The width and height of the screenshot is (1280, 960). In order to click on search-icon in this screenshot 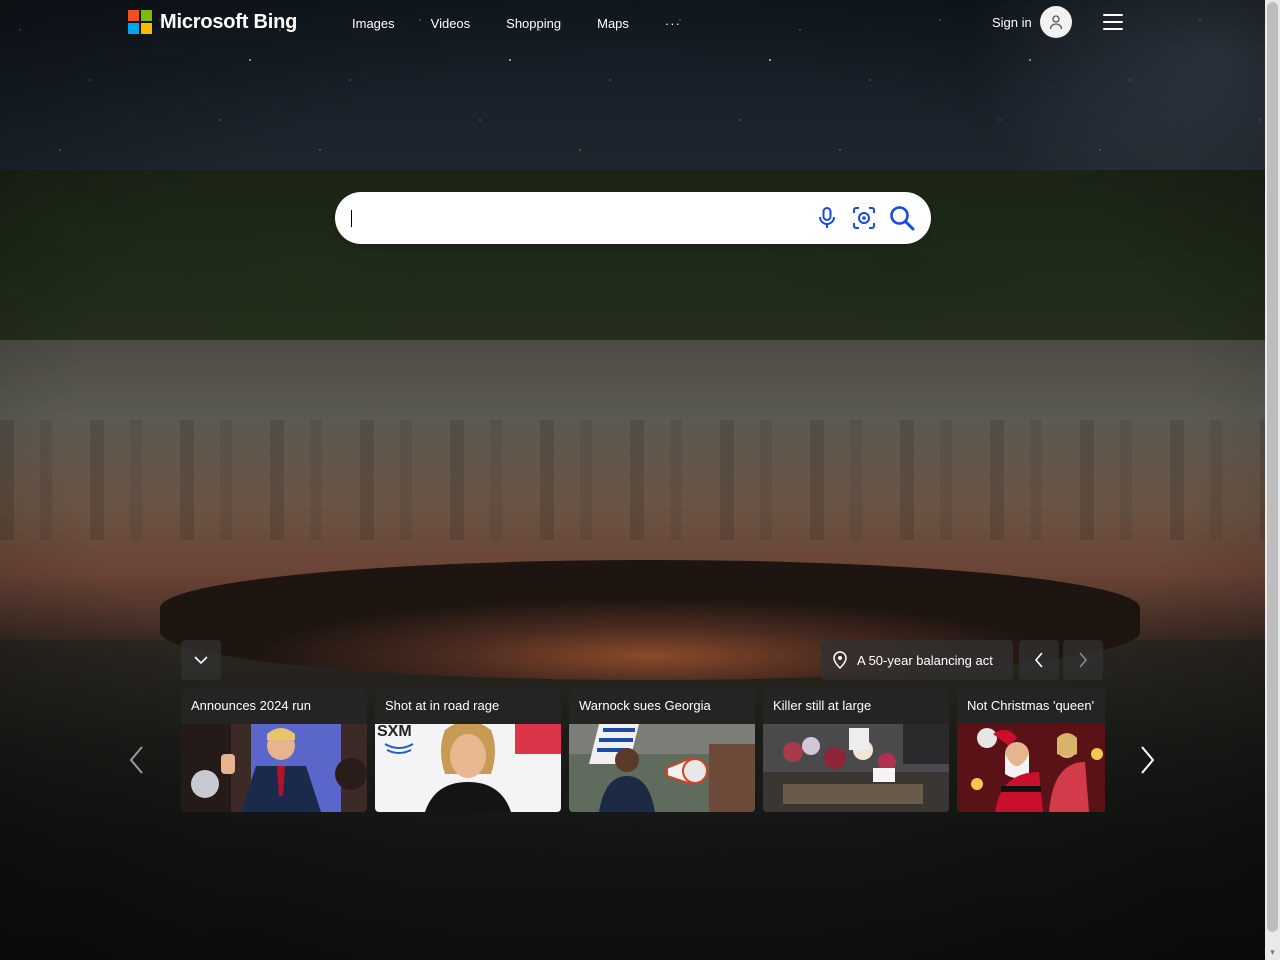, I will do `click(902, 218)`.